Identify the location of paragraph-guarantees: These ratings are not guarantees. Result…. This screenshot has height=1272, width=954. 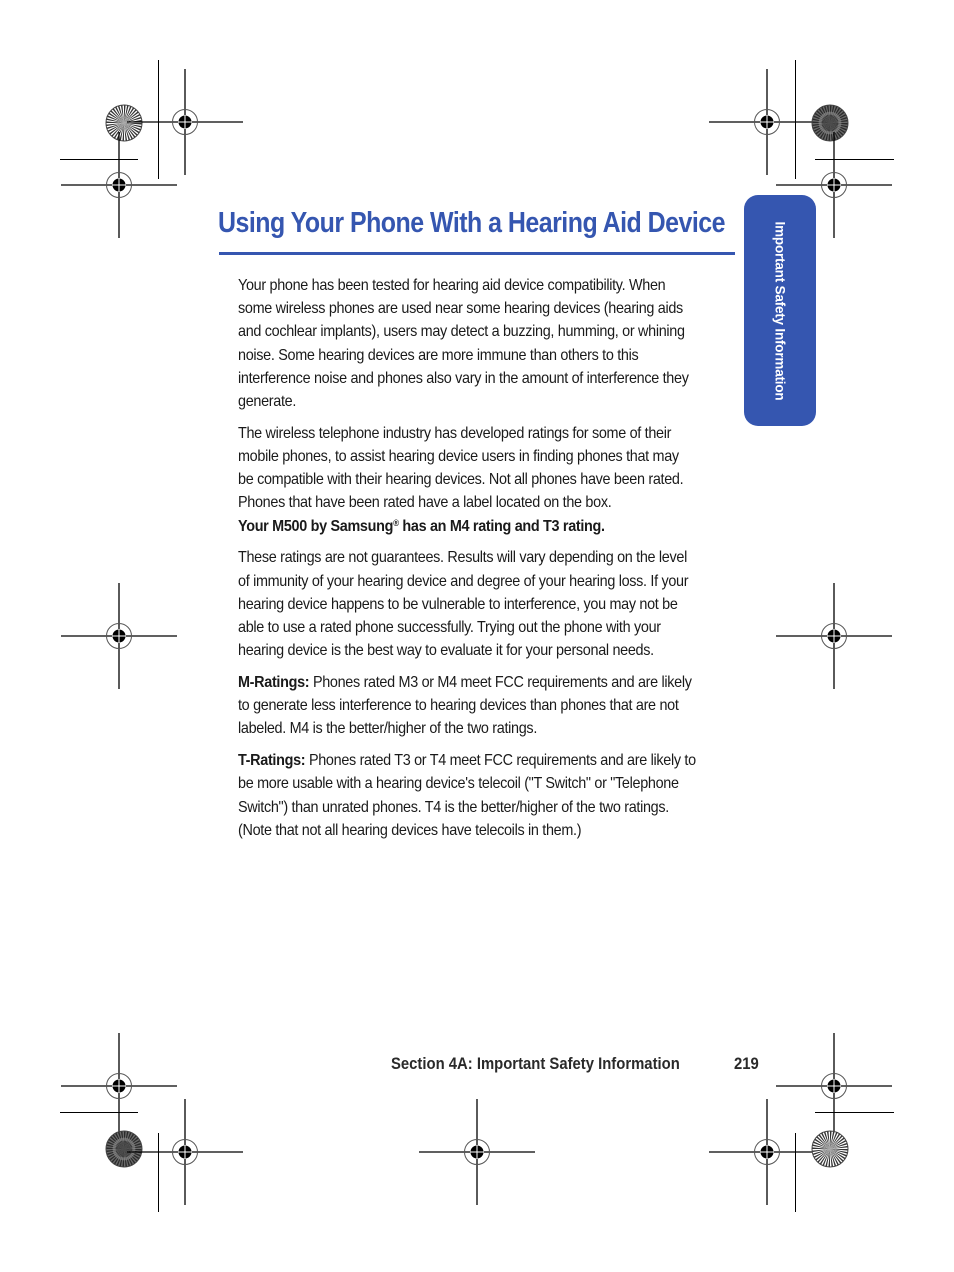
(488, 604).